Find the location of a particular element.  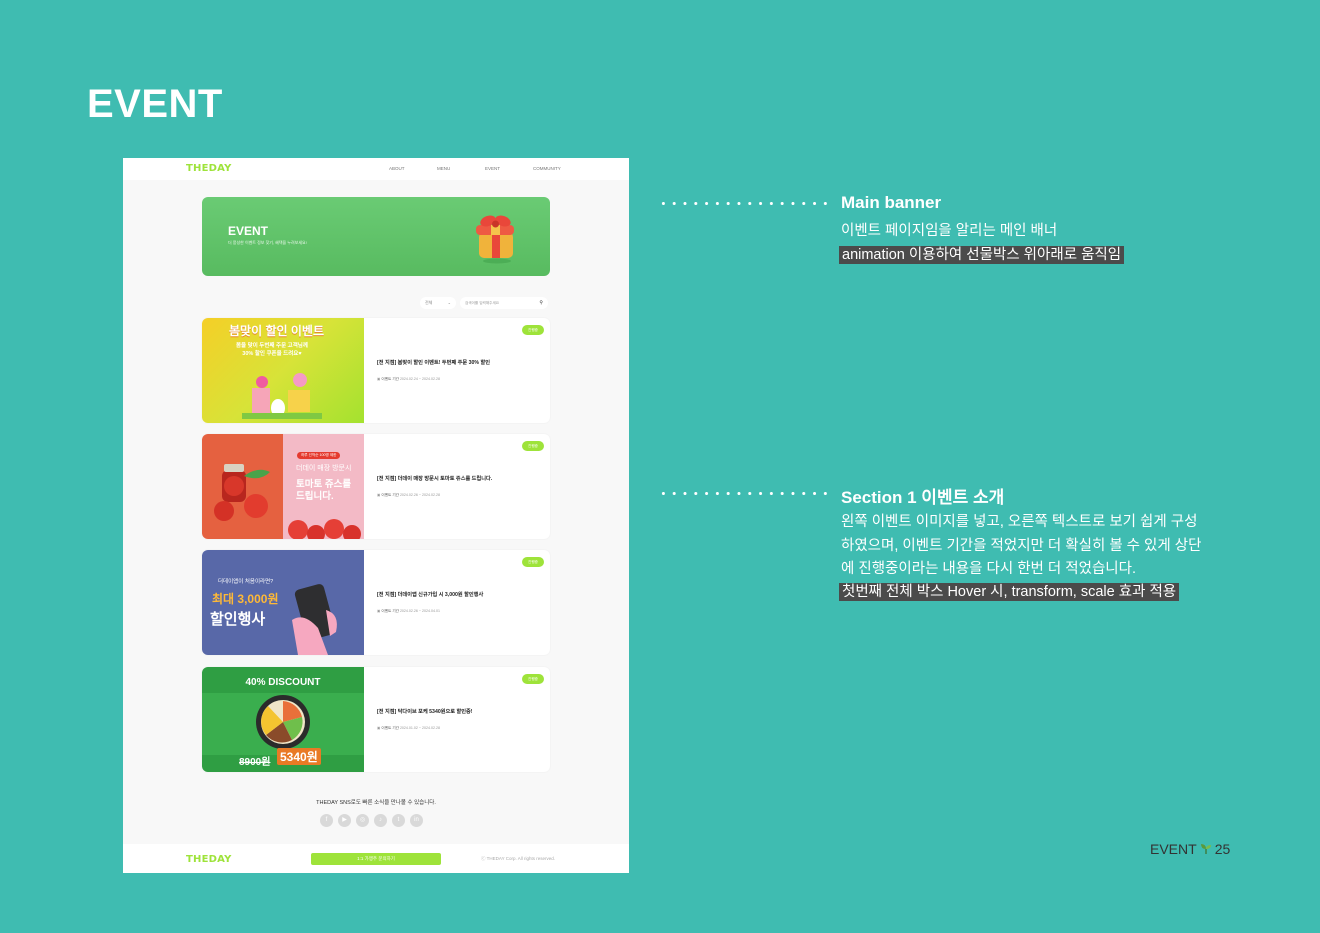

poke-bowl-illustration is located at coordinates (283, 722).